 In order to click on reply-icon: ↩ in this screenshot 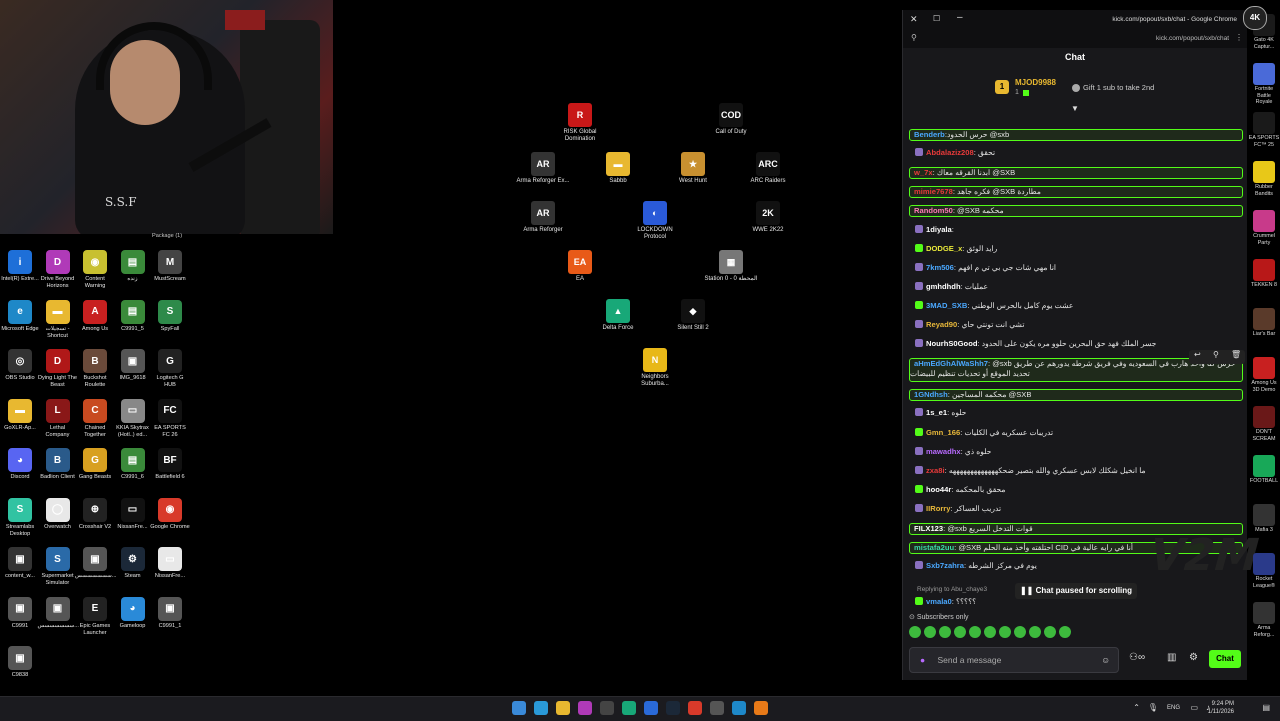, I will do `click(1197, 354)`.